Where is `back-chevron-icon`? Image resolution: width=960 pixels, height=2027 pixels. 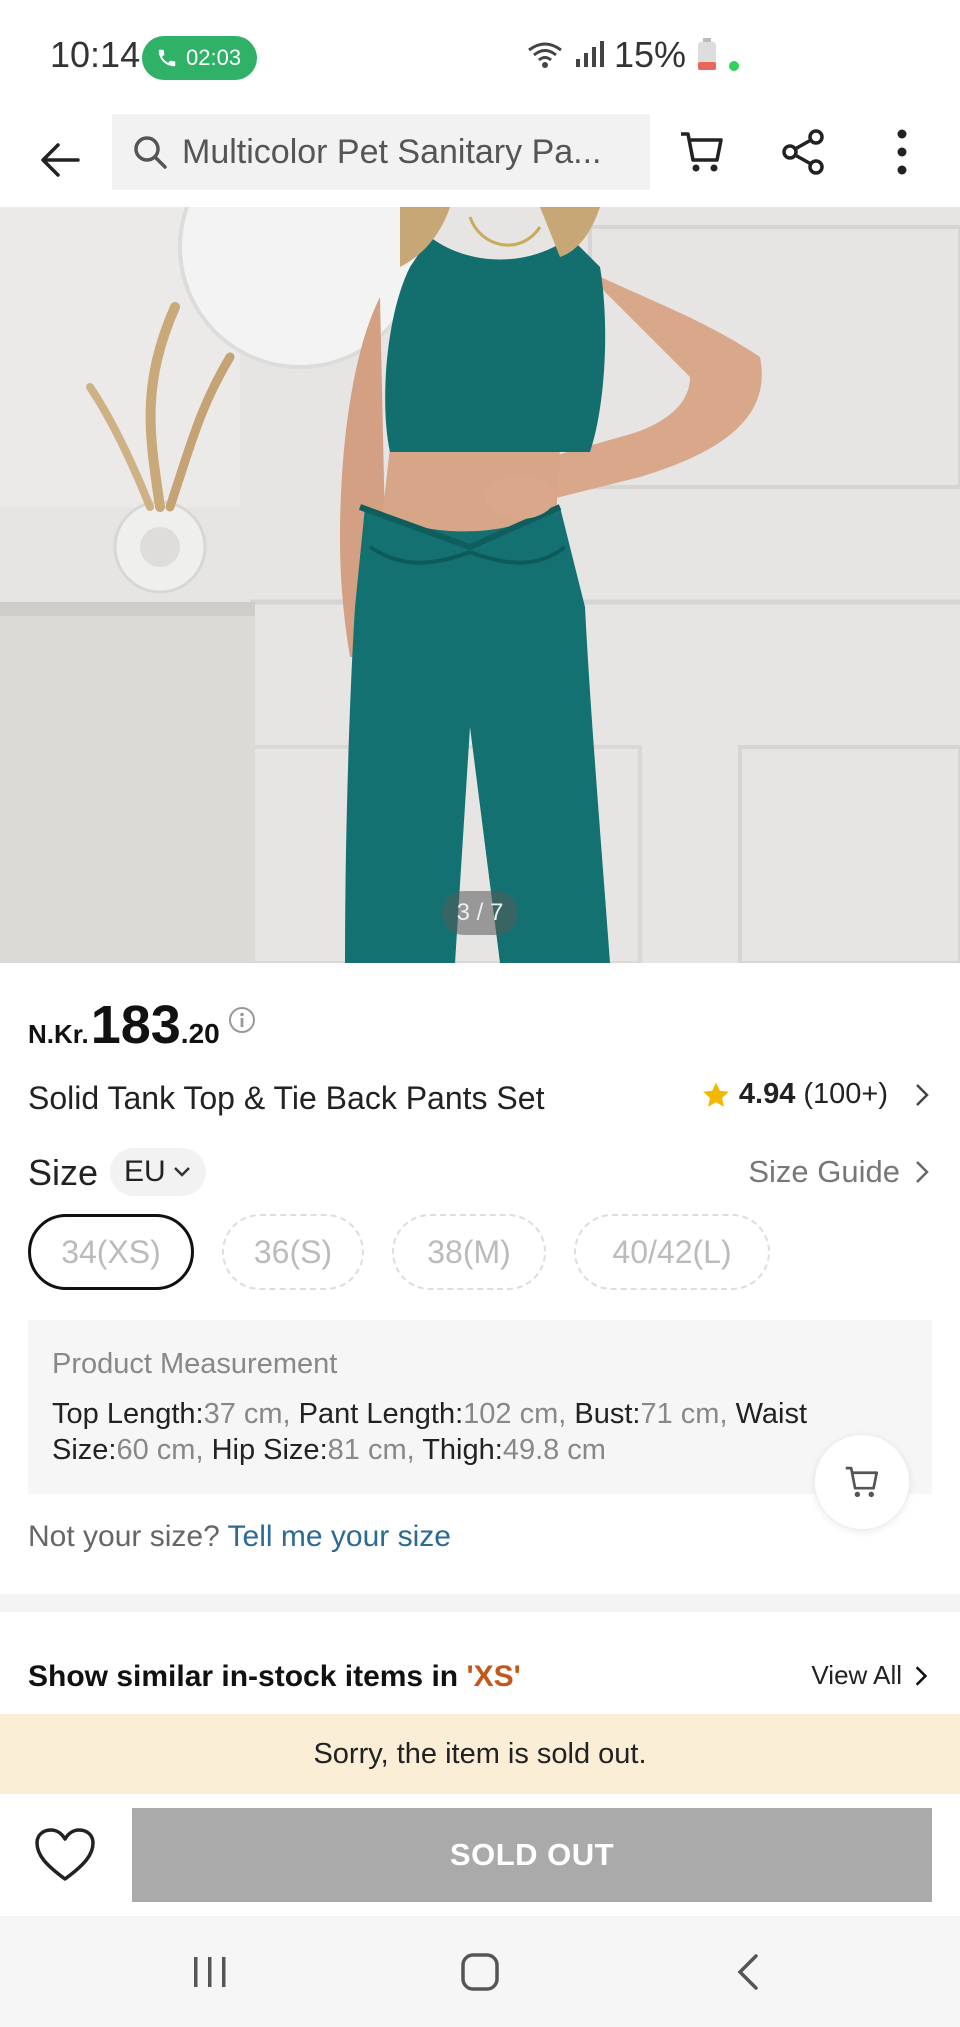 back-chevron-icon is located at coordinates (747, 1972).